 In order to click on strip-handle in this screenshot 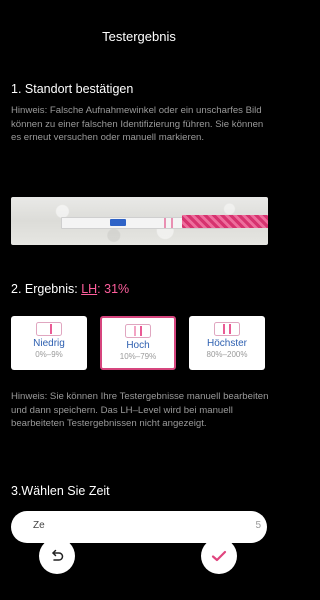, I will do `click(225, 221)`.